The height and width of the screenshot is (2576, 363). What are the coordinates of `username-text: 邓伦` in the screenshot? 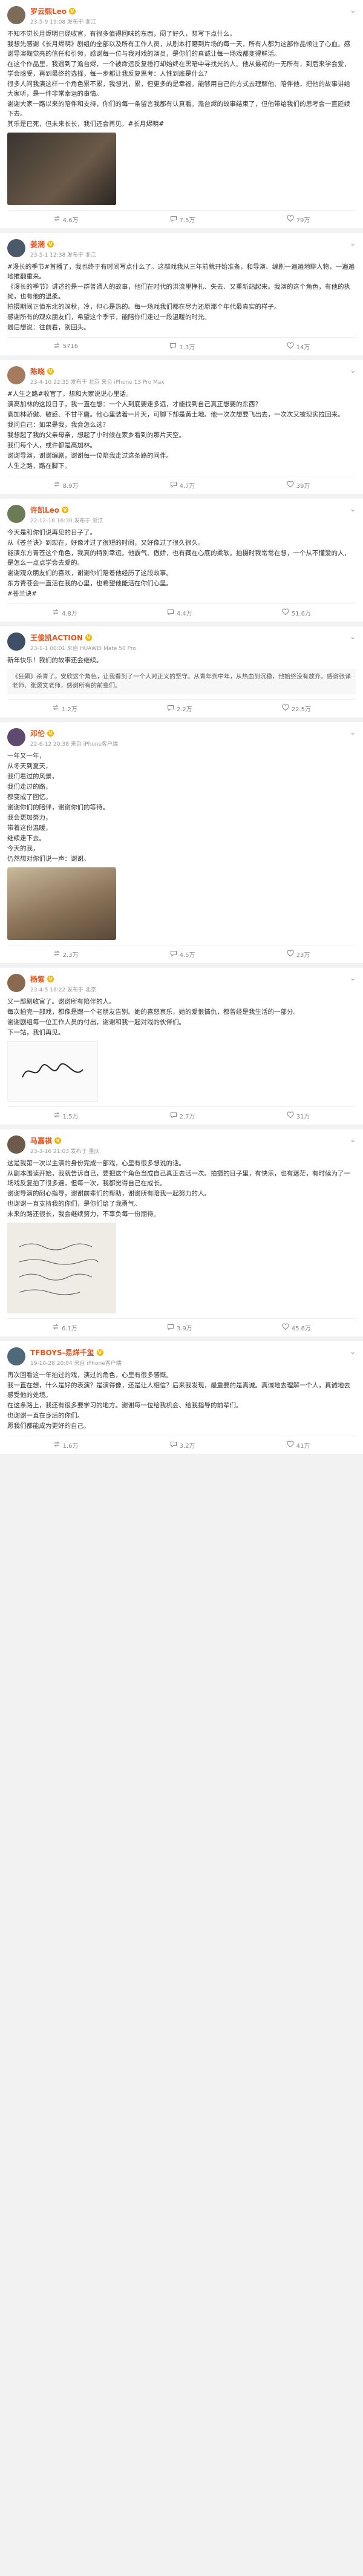 It's located at (37, 733).